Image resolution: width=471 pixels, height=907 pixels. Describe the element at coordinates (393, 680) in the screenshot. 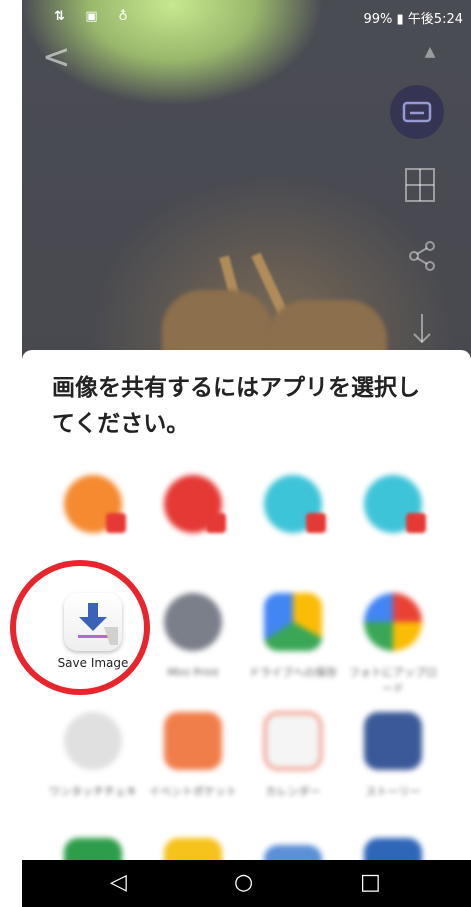

I see `app-label: フォトにアップロード` at that location.